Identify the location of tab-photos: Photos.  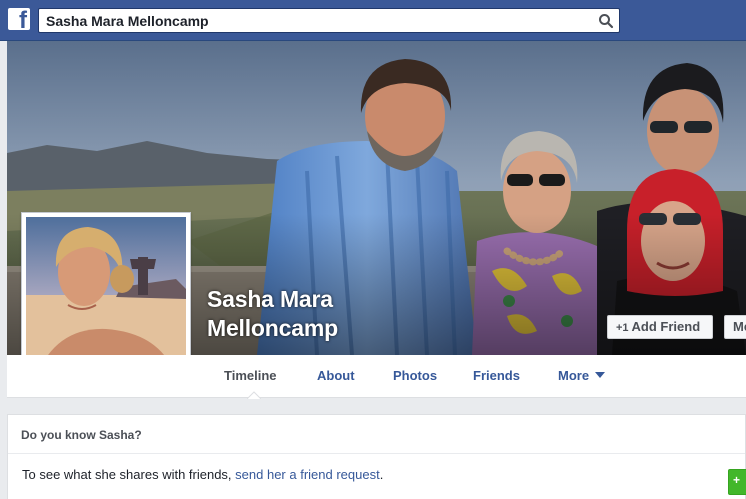
(415, 375).